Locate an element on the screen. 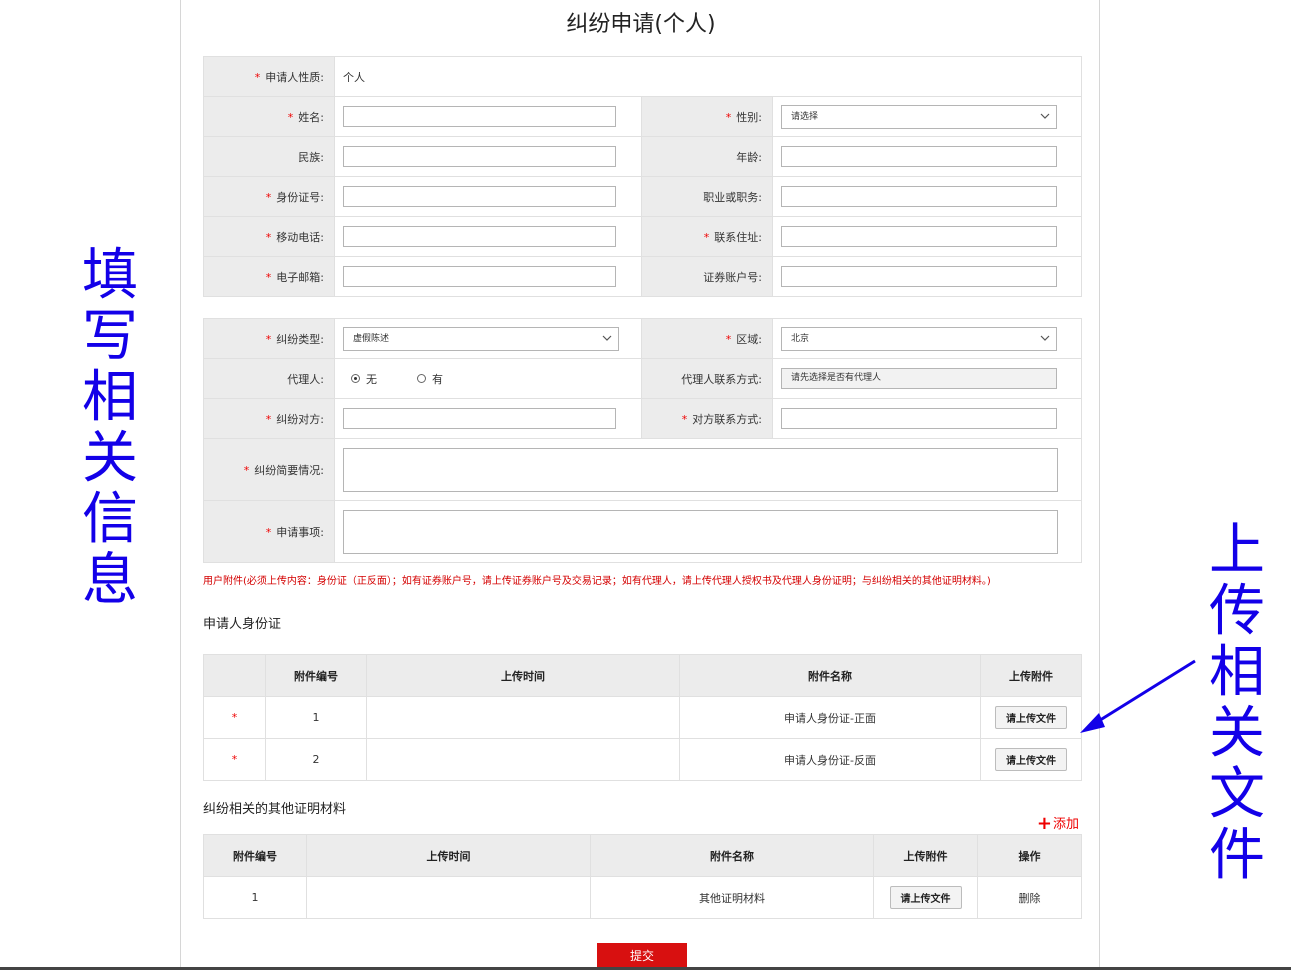 This screenshot has height=970, width=1291. securities-account-input is located at coordinates (919, 276).